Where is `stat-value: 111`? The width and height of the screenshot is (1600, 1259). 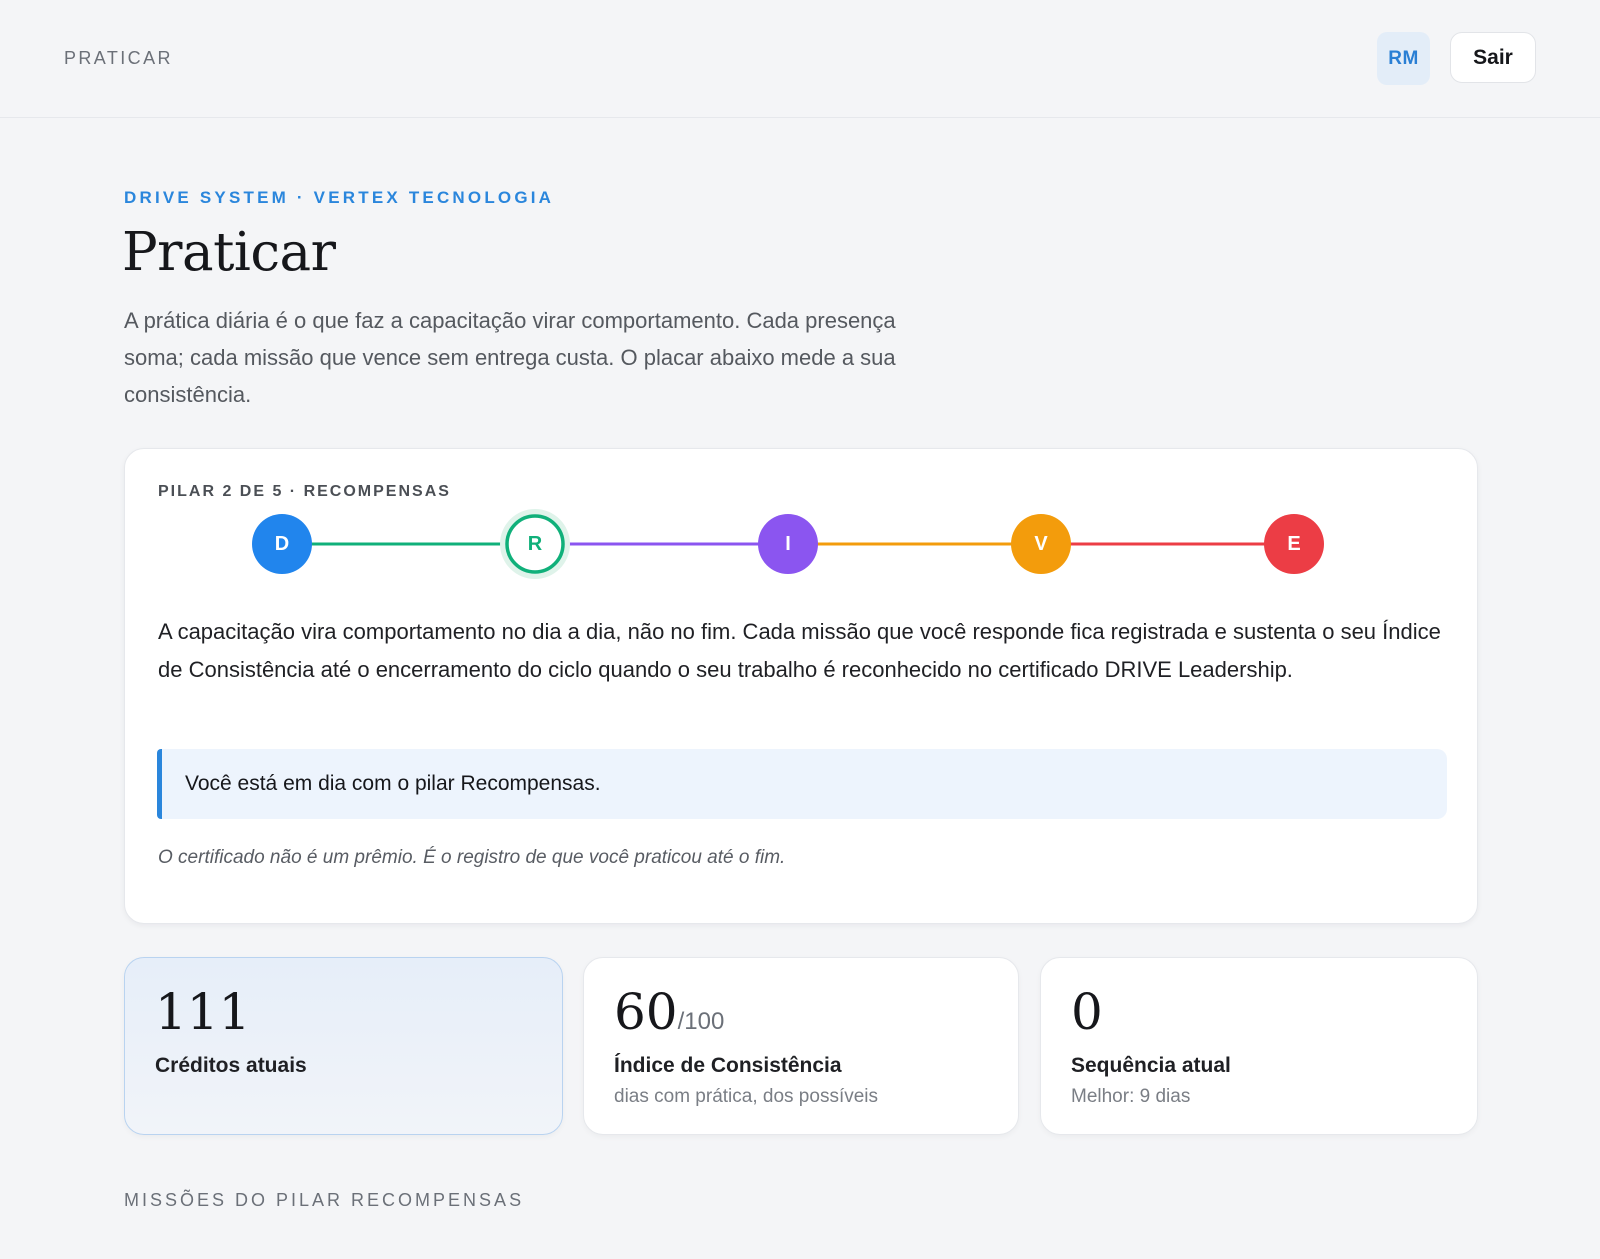
stat-value: 111 is located at coordinates (203, 1012).